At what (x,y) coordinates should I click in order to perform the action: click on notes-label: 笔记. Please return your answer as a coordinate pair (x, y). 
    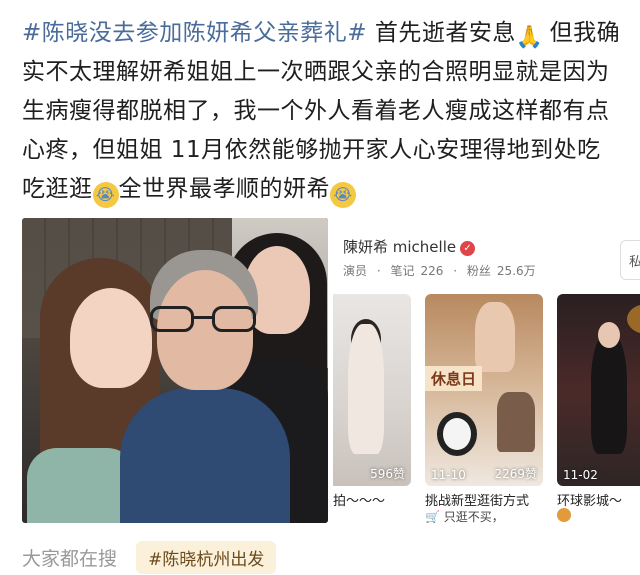
    Looking at the image, I should click on (402, 271).